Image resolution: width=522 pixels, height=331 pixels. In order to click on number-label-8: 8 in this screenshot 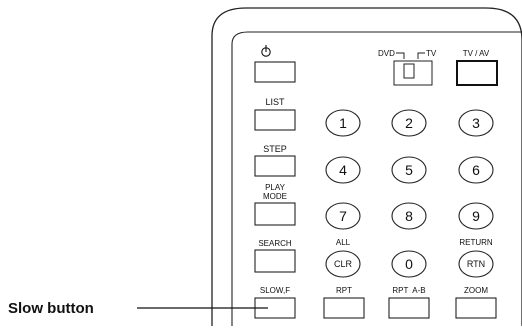, I will do `click(409, 216)`.